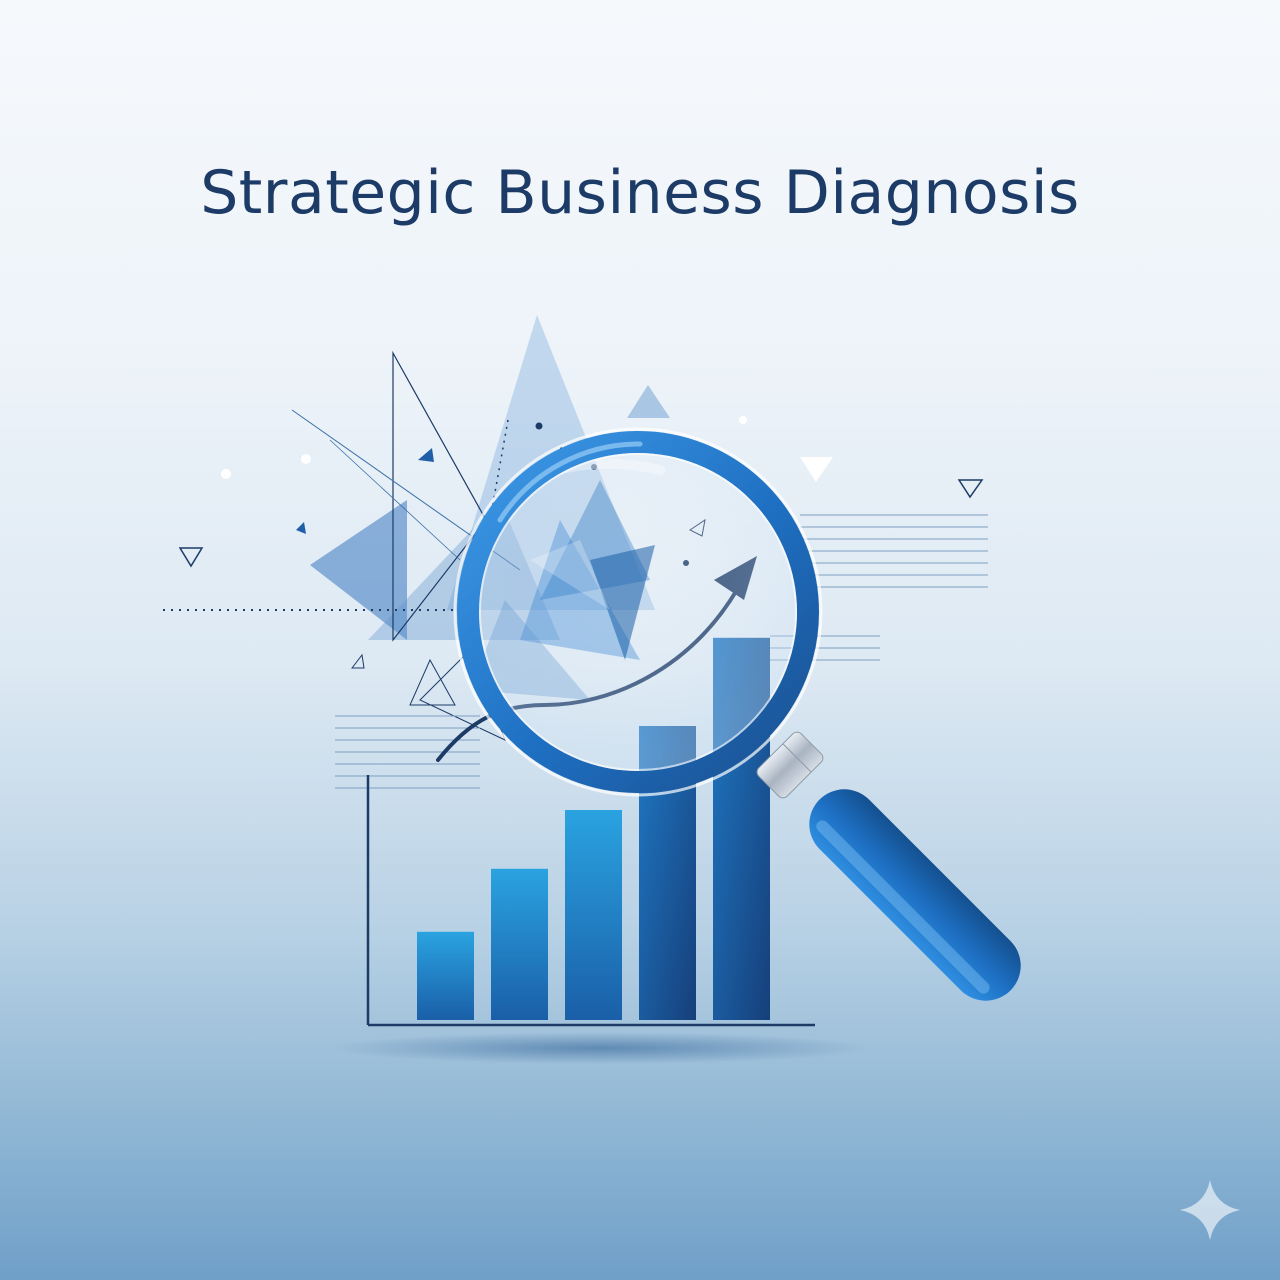  What do you see at coordinates (894, 551) in the screenshot?
I see `hatch-lines-right` at bounding box center [894, 551].